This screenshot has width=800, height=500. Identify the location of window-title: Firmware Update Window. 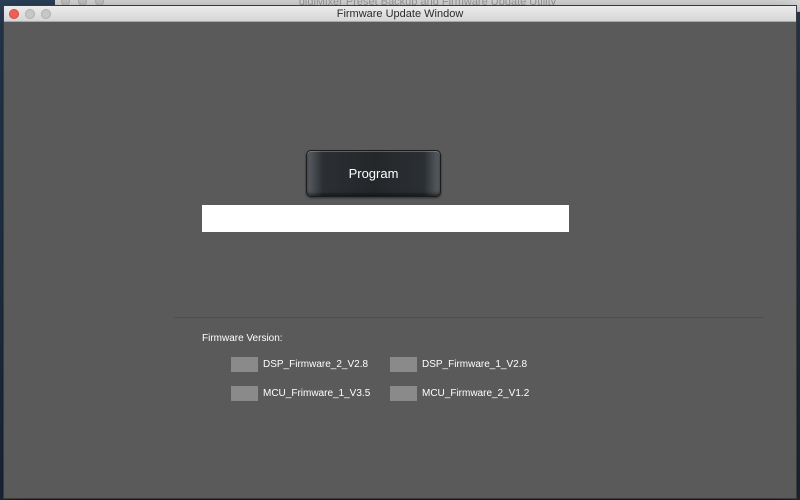
(400, 14).